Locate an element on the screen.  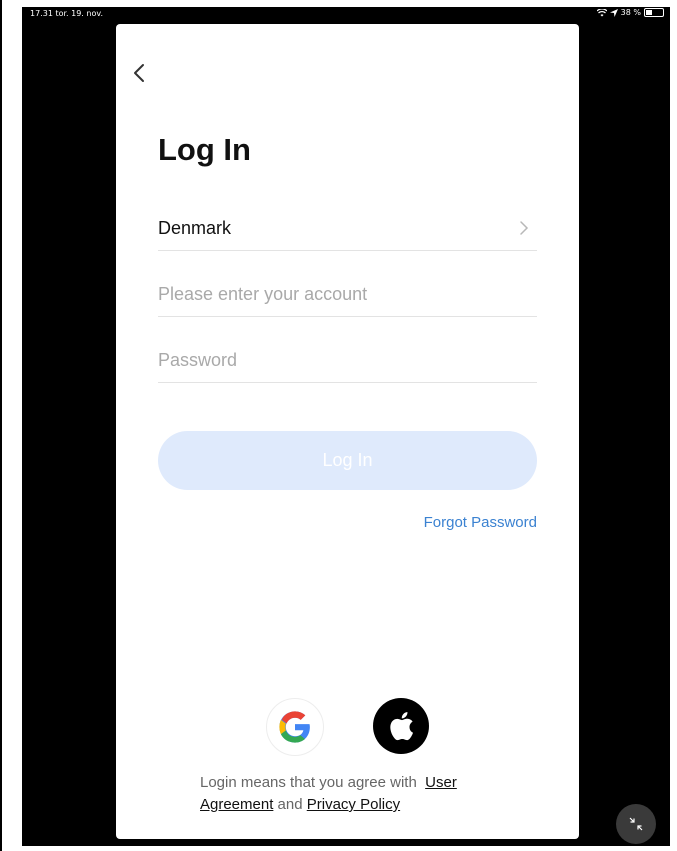
back-chevron-icon is located at coordinates (140, 73).